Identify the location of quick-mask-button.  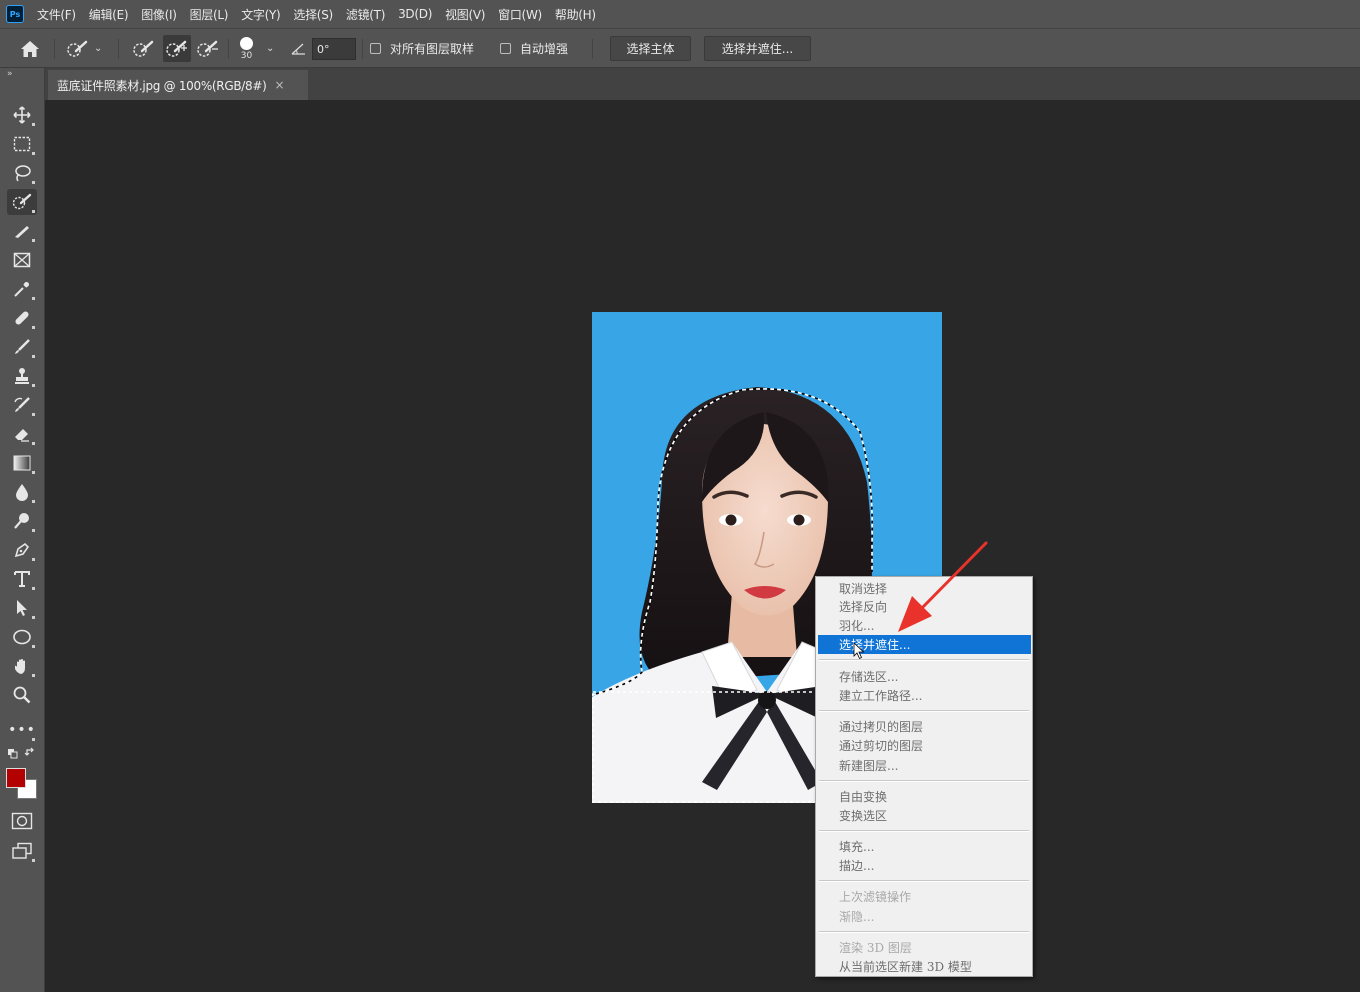
(22, 821).